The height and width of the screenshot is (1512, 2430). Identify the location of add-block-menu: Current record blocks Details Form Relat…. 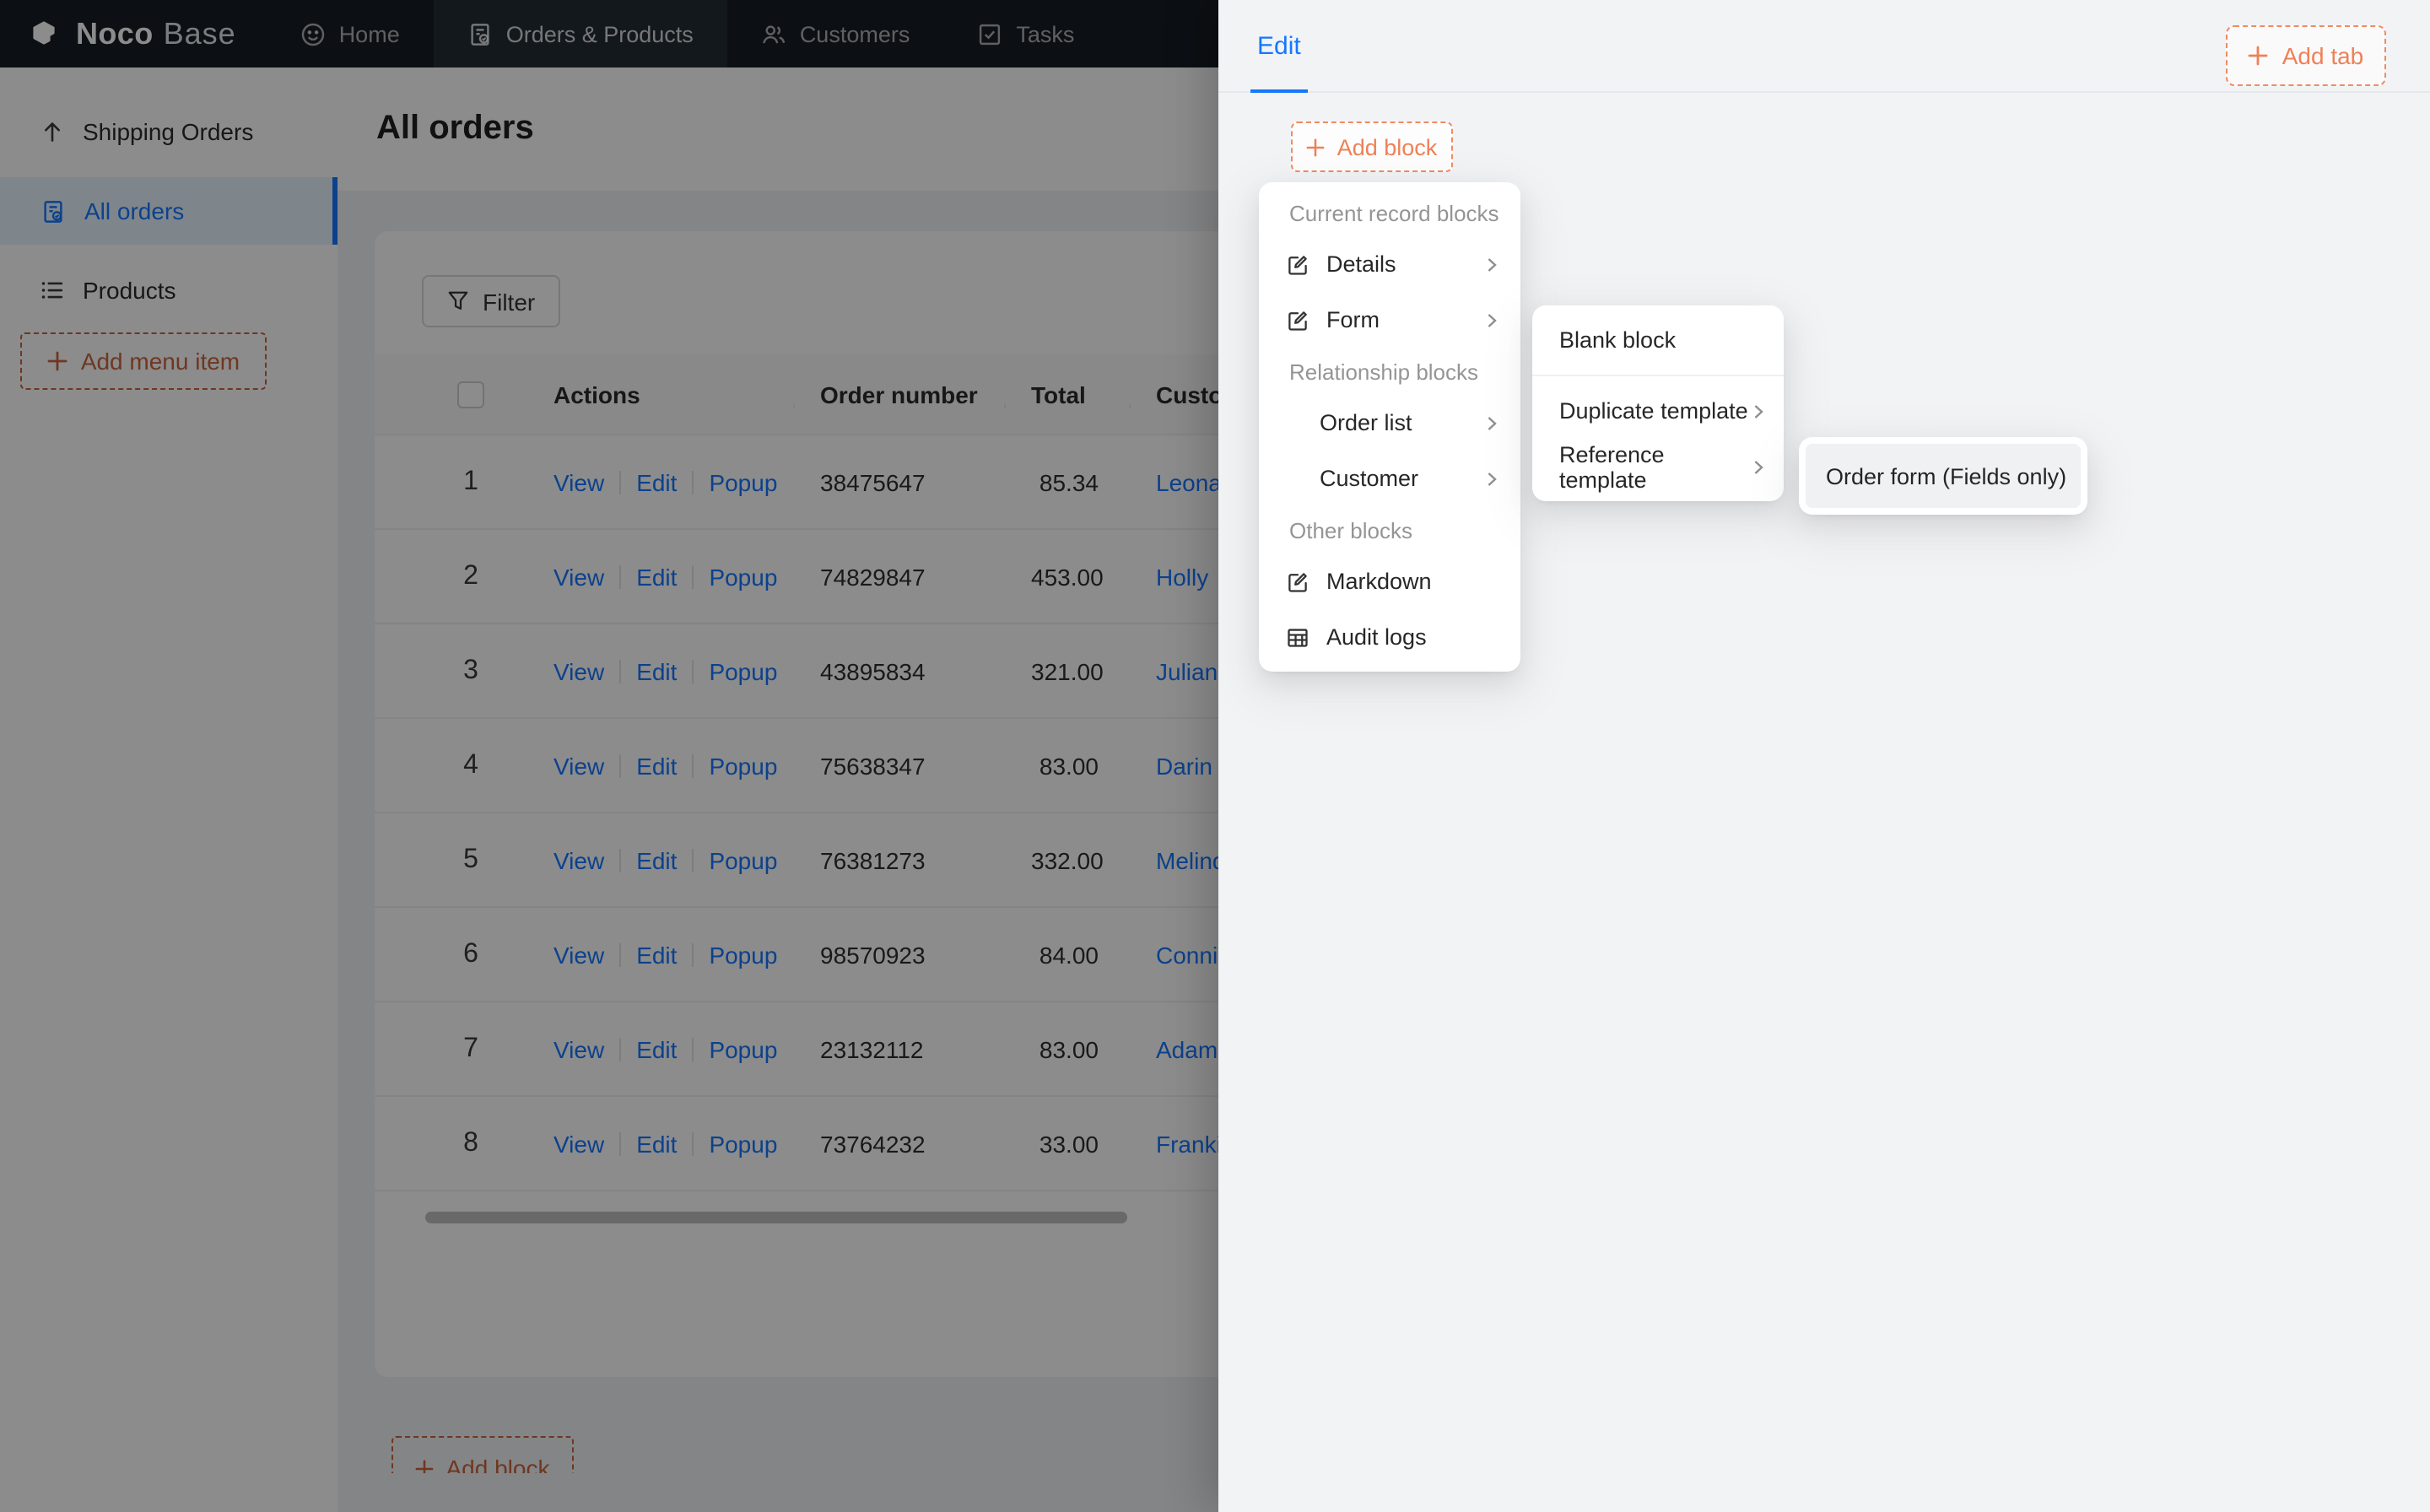
(1389, 427).